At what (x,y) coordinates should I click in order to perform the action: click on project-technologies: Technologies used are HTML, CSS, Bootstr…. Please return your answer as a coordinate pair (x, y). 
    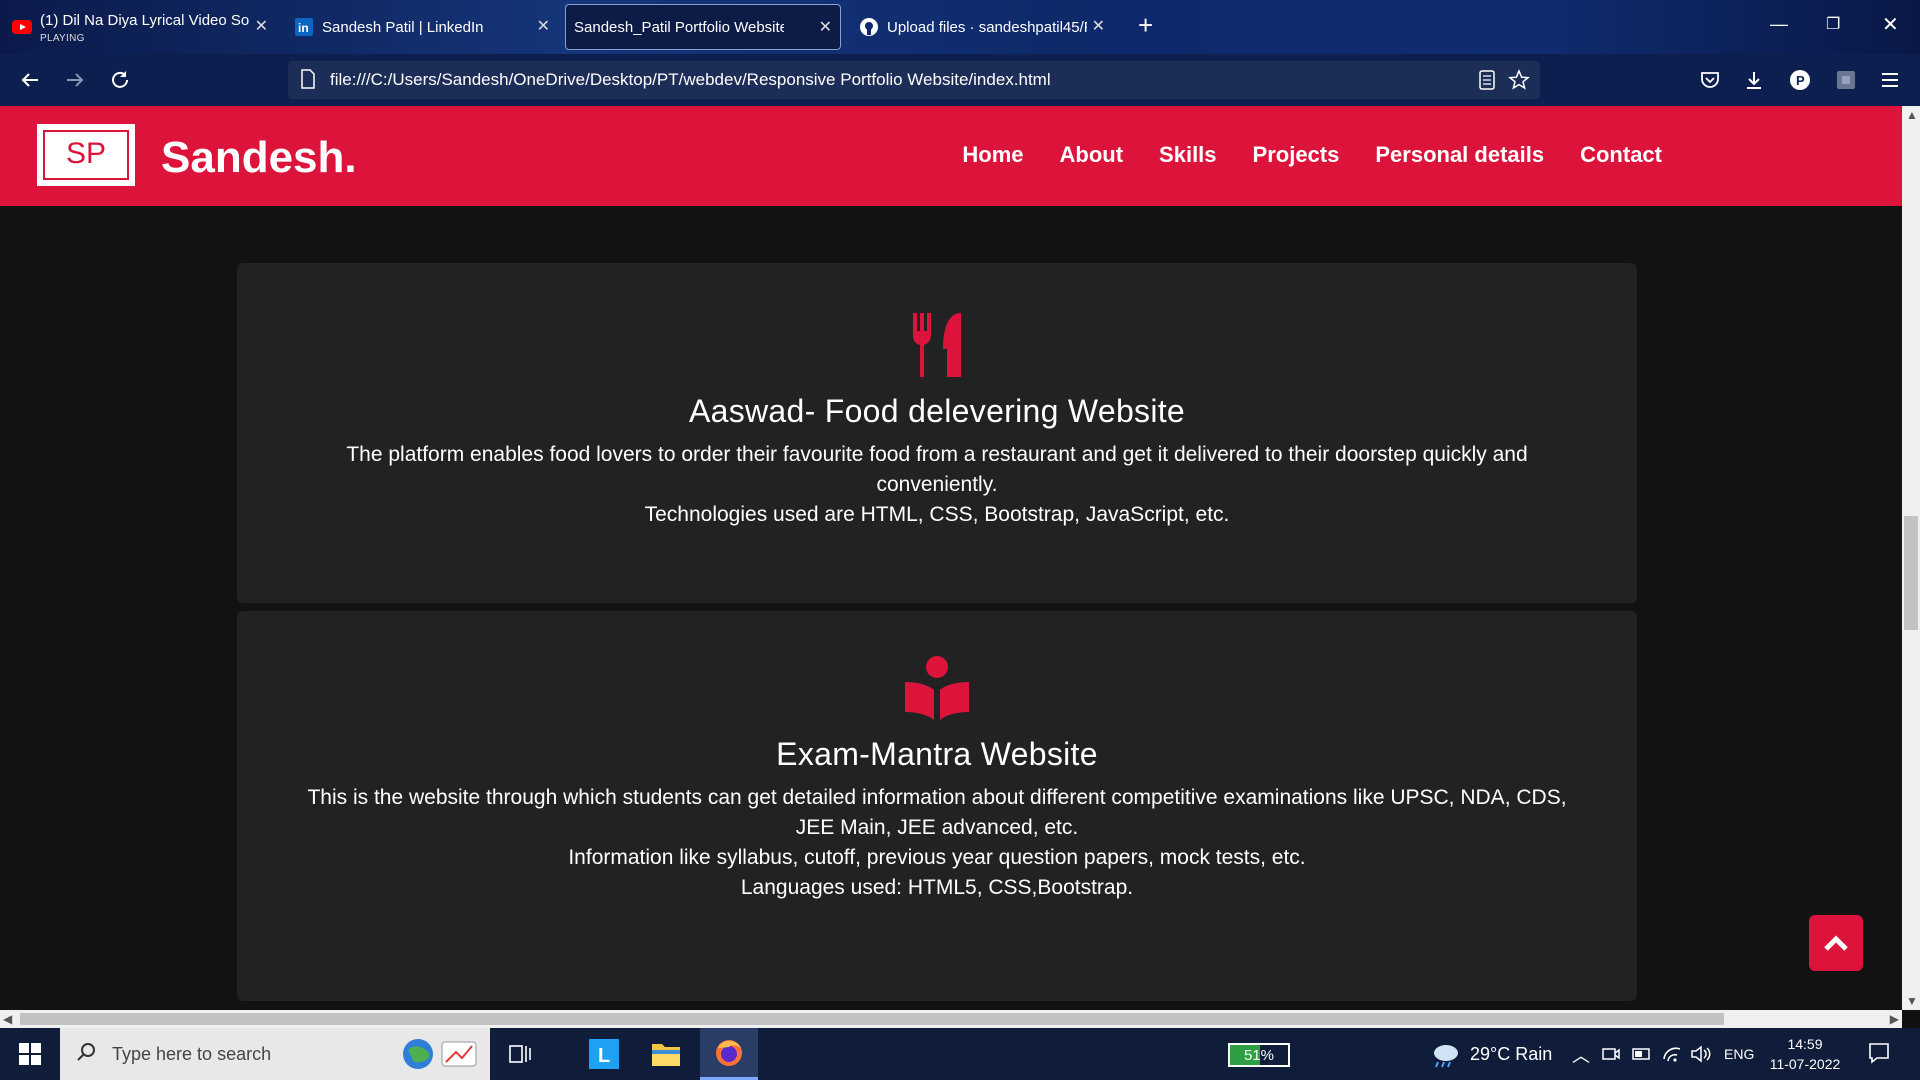
    Looking at the image, I should click on (937, 514).